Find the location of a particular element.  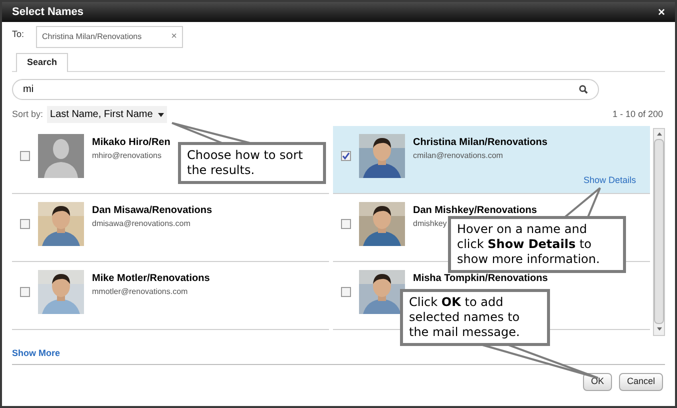

callout-text: Click OK to add selected names to the mail message. is located at coordinates (465, 317).